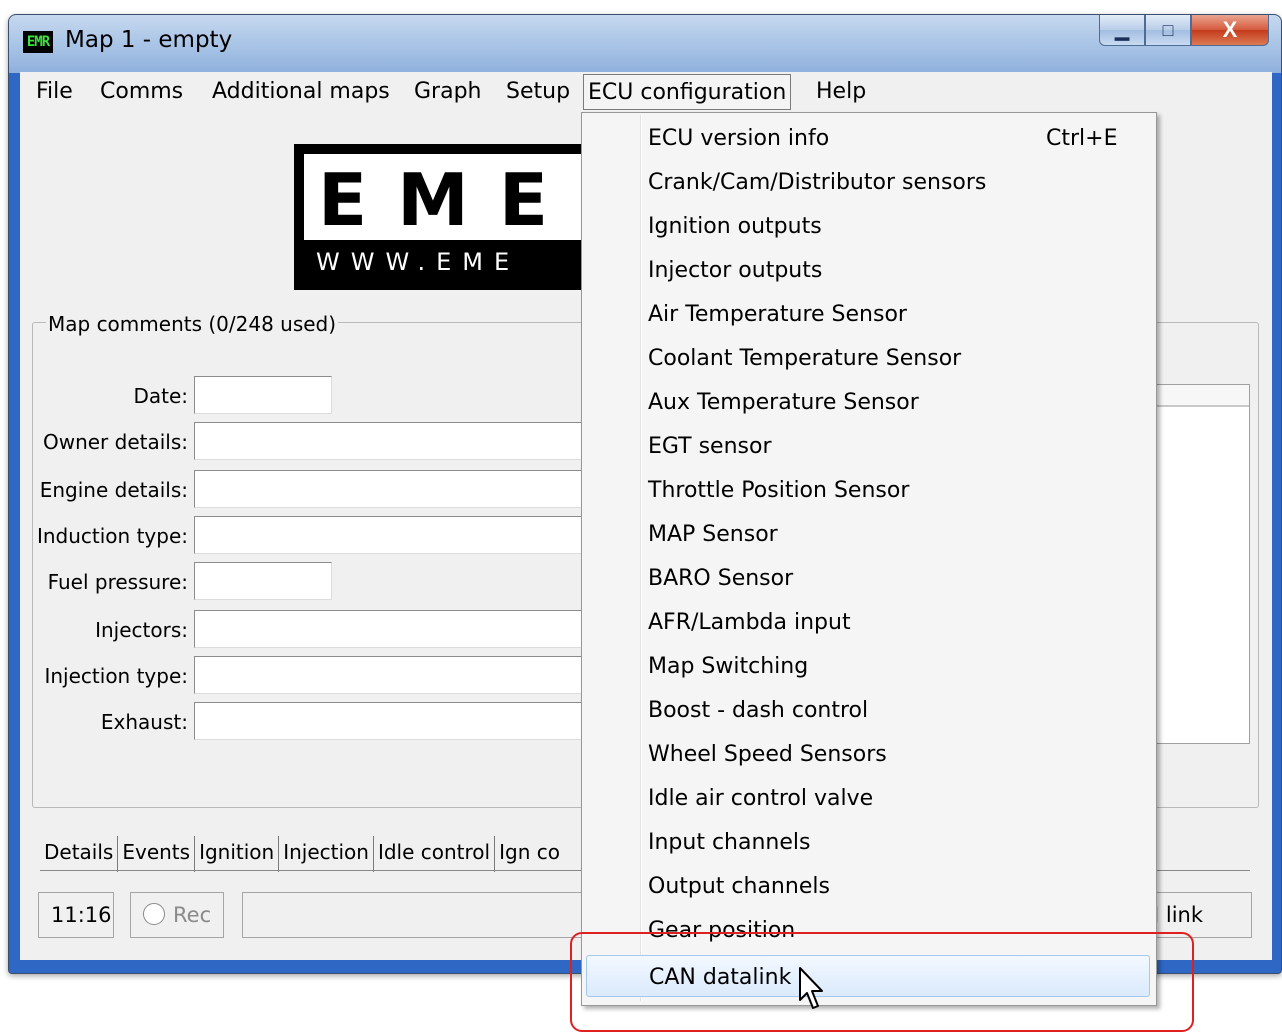 The image size is (1282, 1032). I want to click on tab-events: Events, so click(155, 854).